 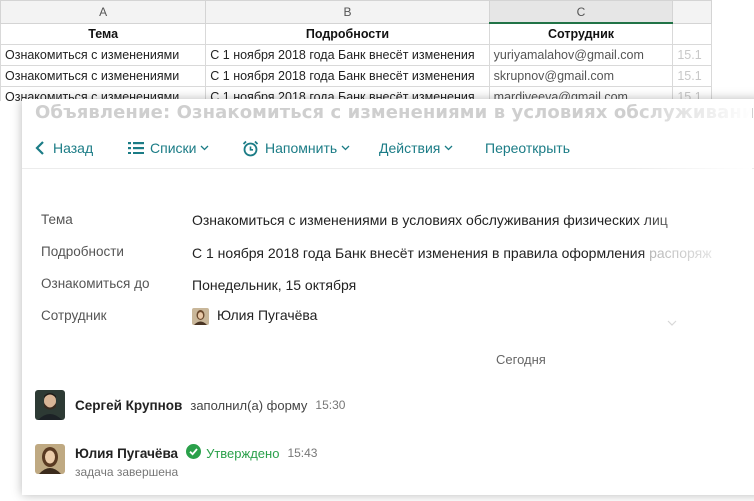 I want to click on header-cell-empty, so click(x=692, y=33).